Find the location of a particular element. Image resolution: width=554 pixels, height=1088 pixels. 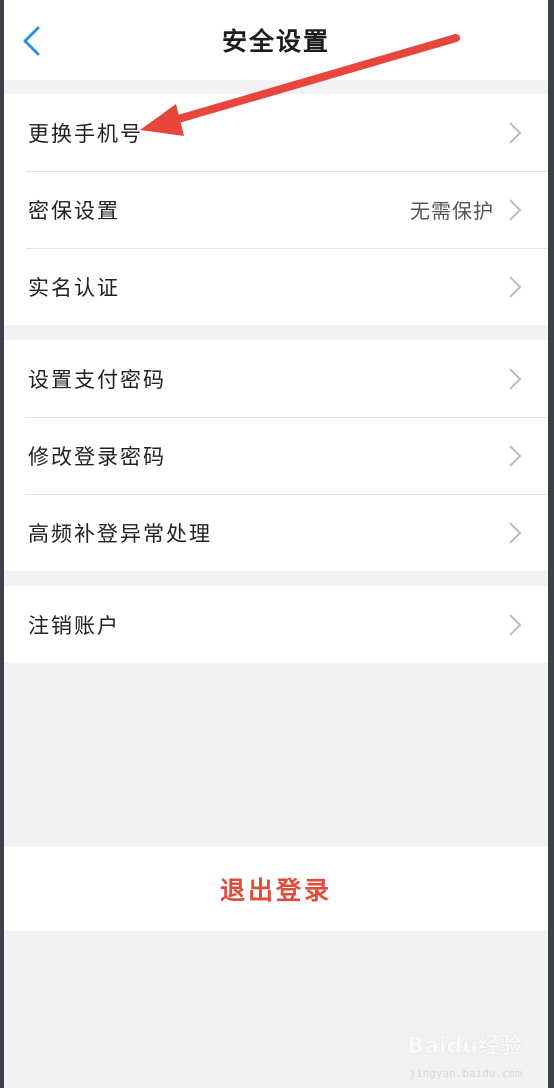

menu-item-change-phone: 更换手机号 is located at coordinates (276, 132).